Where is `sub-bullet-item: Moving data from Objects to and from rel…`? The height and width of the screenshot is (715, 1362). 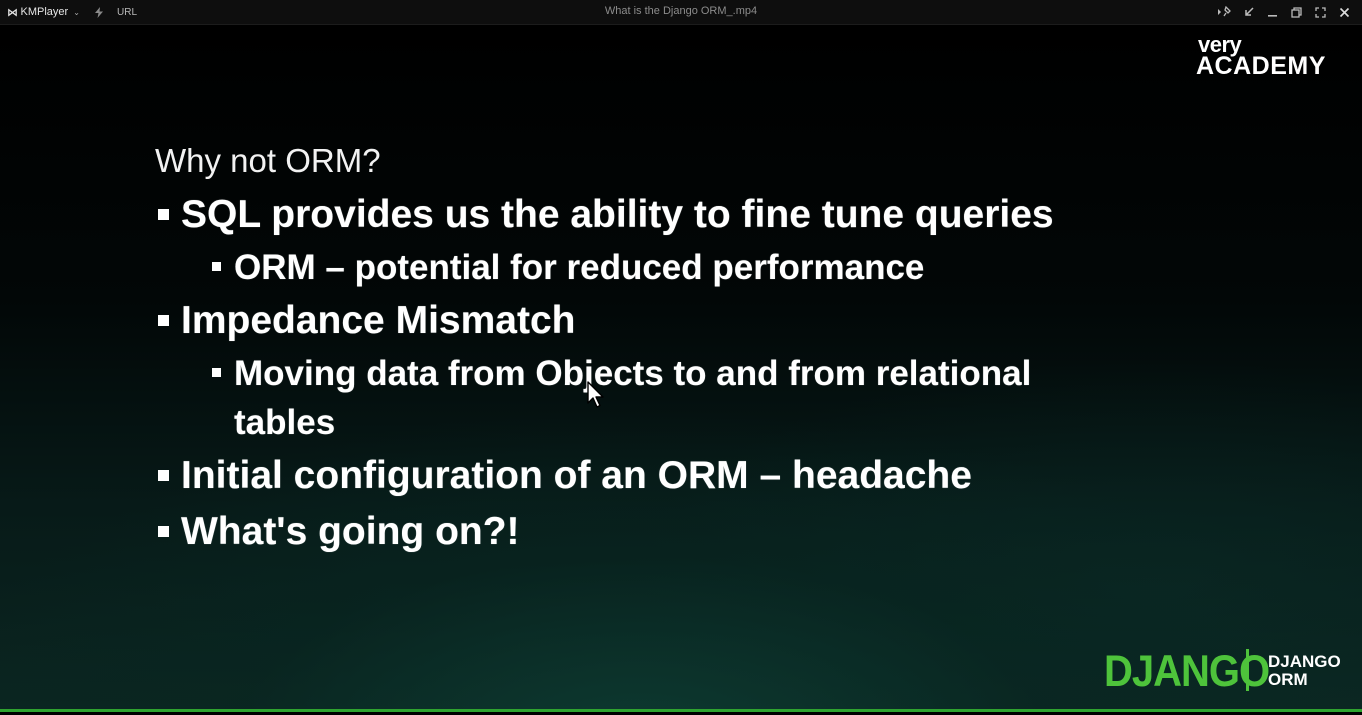 sub-bullet-item: Moving data from Objects to and from rel… is located at coordinates (622, 374).